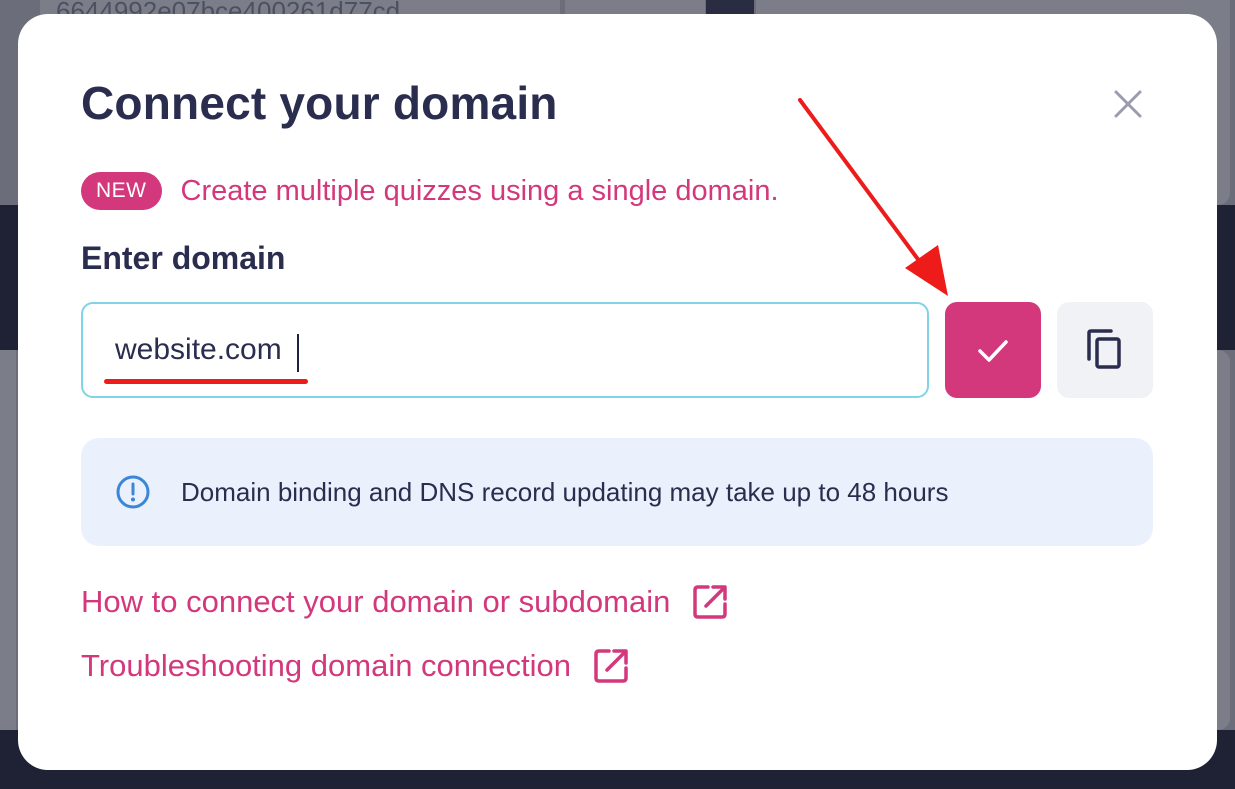  Describe the element at coordinates (121, 191) in the screenshot. I see `new-badge: NEW` at that location.